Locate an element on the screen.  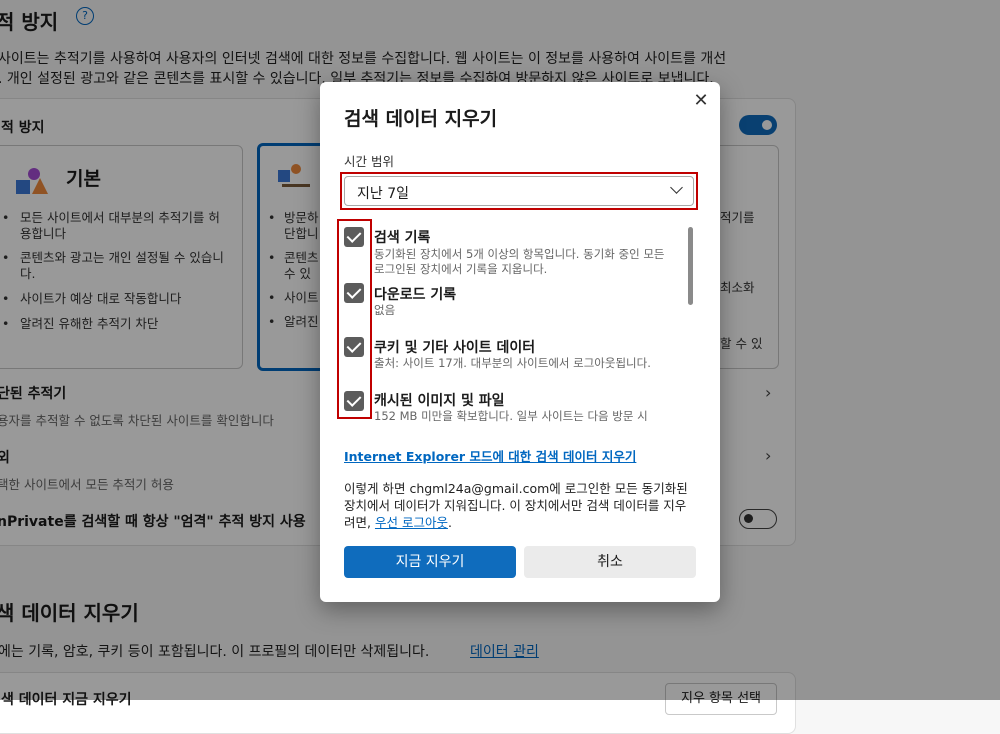
sign-out-link: 우선 로그아웃 is located at coordinates (411, 522).